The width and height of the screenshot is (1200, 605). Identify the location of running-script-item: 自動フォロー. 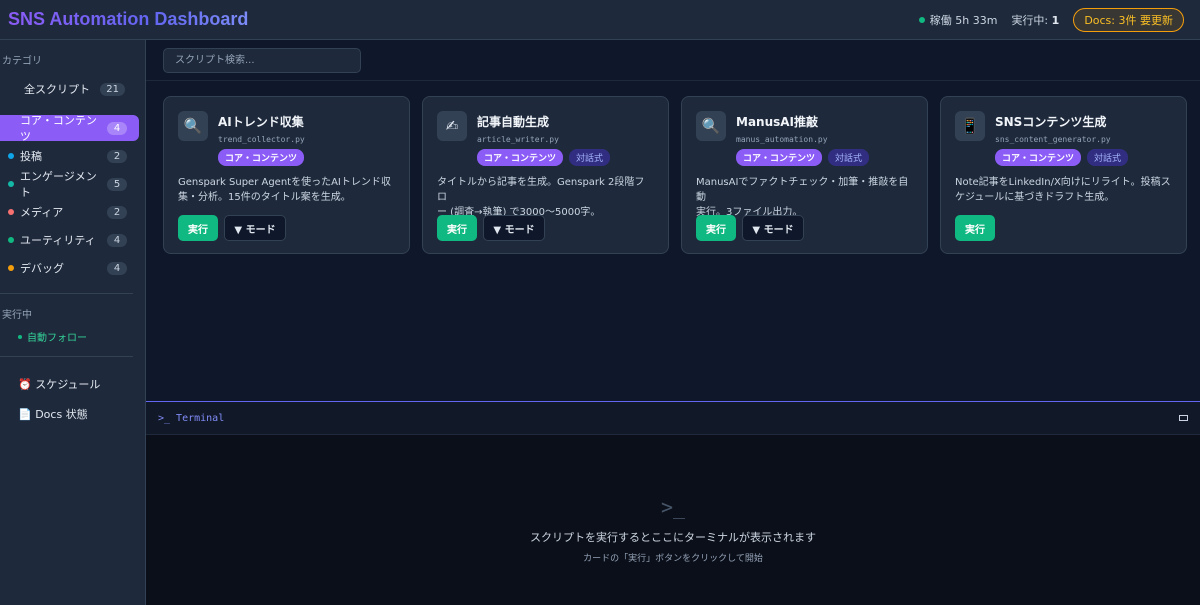
(72, 336).